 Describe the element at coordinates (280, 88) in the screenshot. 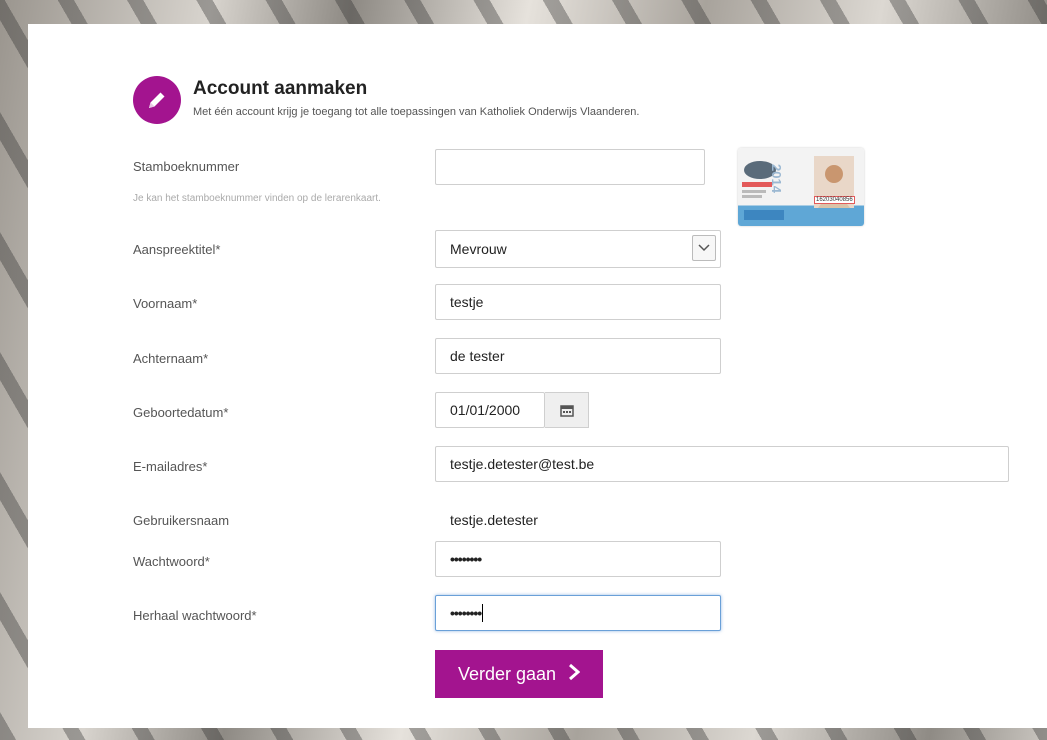

I see `page-title: Account aanmaken` at that location.